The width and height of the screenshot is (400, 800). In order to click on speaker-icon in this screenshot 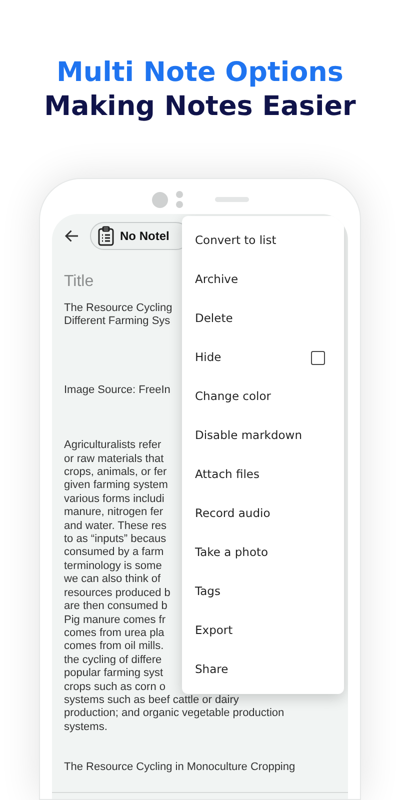, I will do `click(231, 199)`.